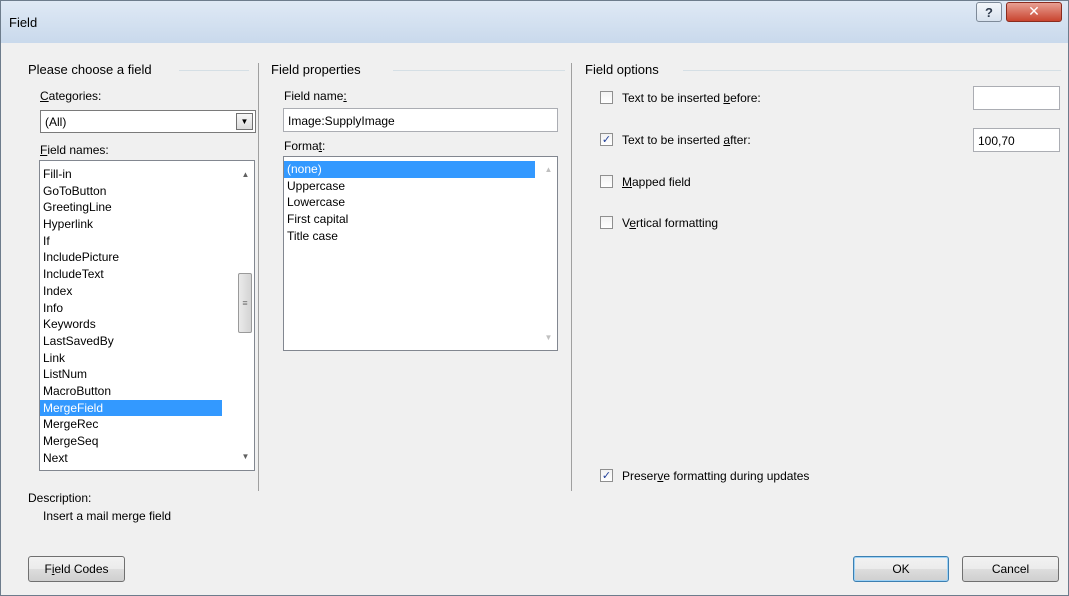 The width and height of the screenshot is (1069, 596). Describe the element at coordinates (244, 121) in the screenshot. I see `chevron-down-icon: ▼` at that location.